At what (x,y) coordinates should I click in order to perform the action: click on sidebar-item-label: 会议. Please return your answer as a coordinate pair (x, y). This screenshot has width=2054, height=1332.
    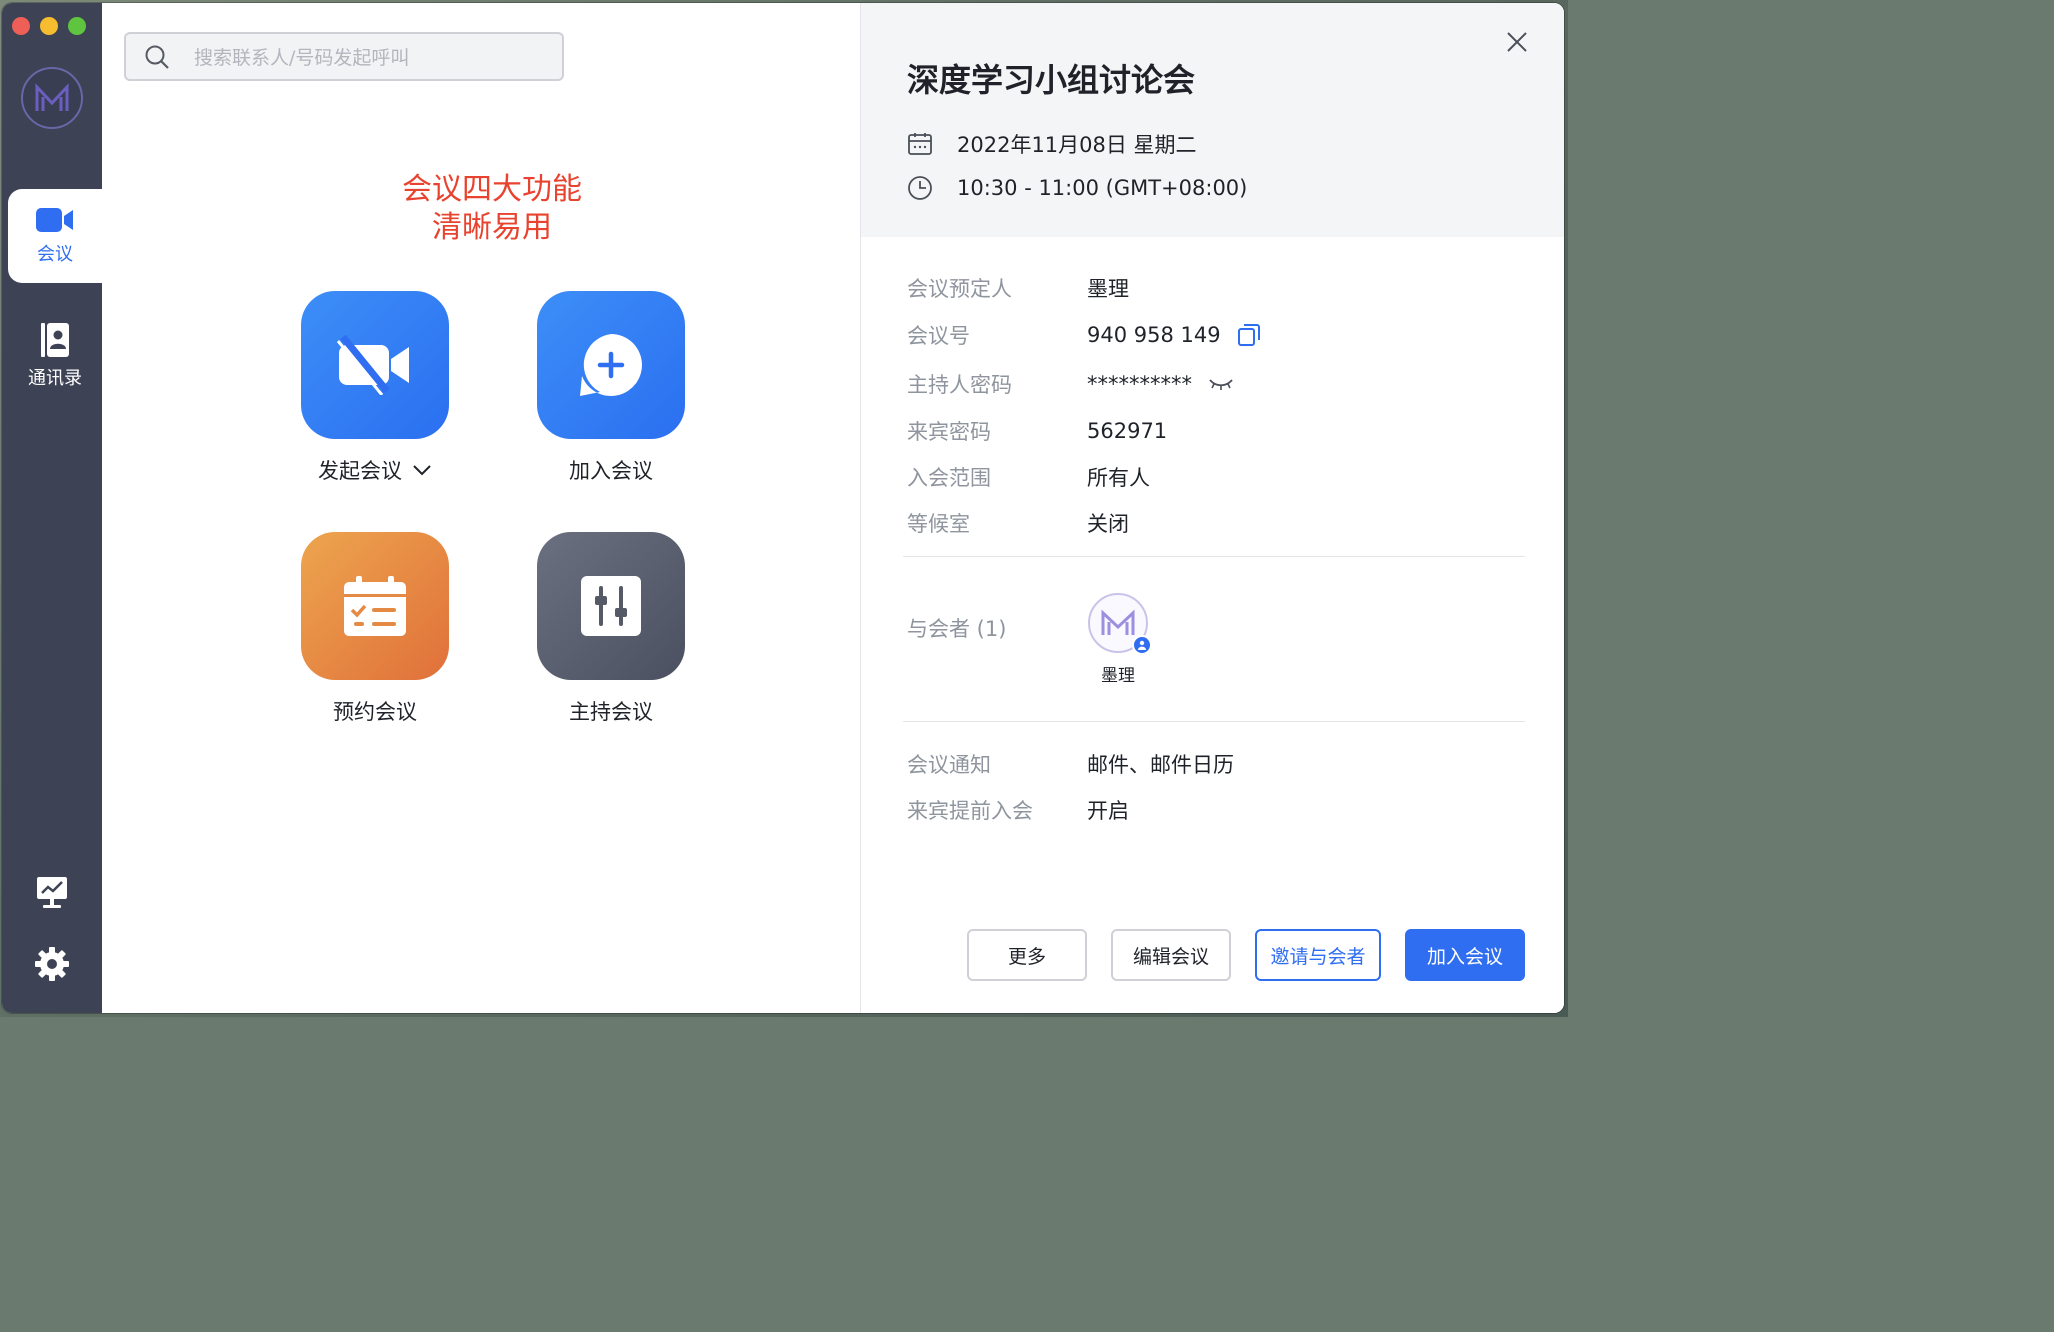
    Looking at the image, I should click on (55, 254).